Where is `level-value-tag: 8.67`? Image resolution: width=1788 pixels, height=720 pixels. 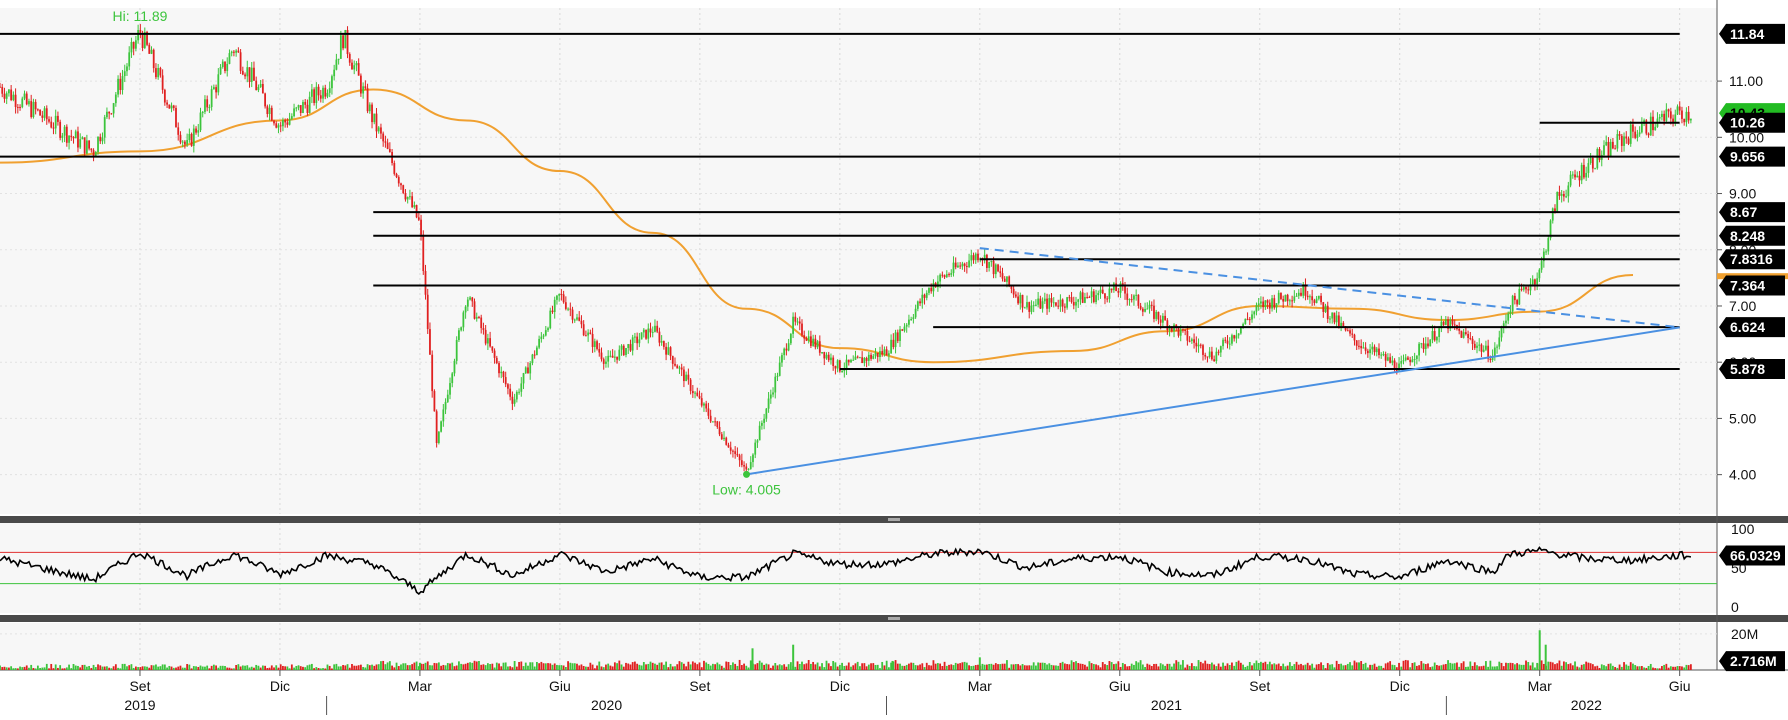 level-value-tag: 8.67 is located at coordinates (1752, 212).